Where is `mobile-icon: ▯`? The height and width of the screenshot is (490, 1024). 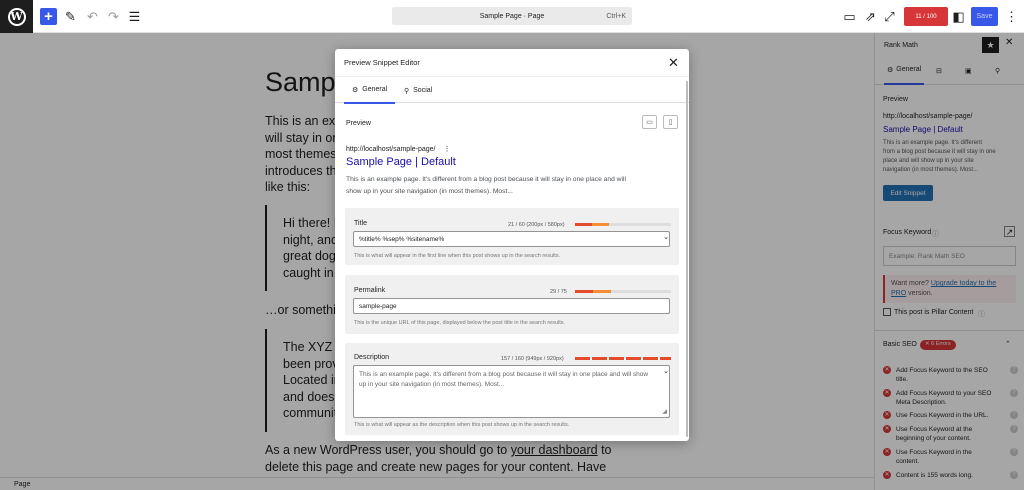
mobile-icon: ▯ is located at coordinates (670, 122).